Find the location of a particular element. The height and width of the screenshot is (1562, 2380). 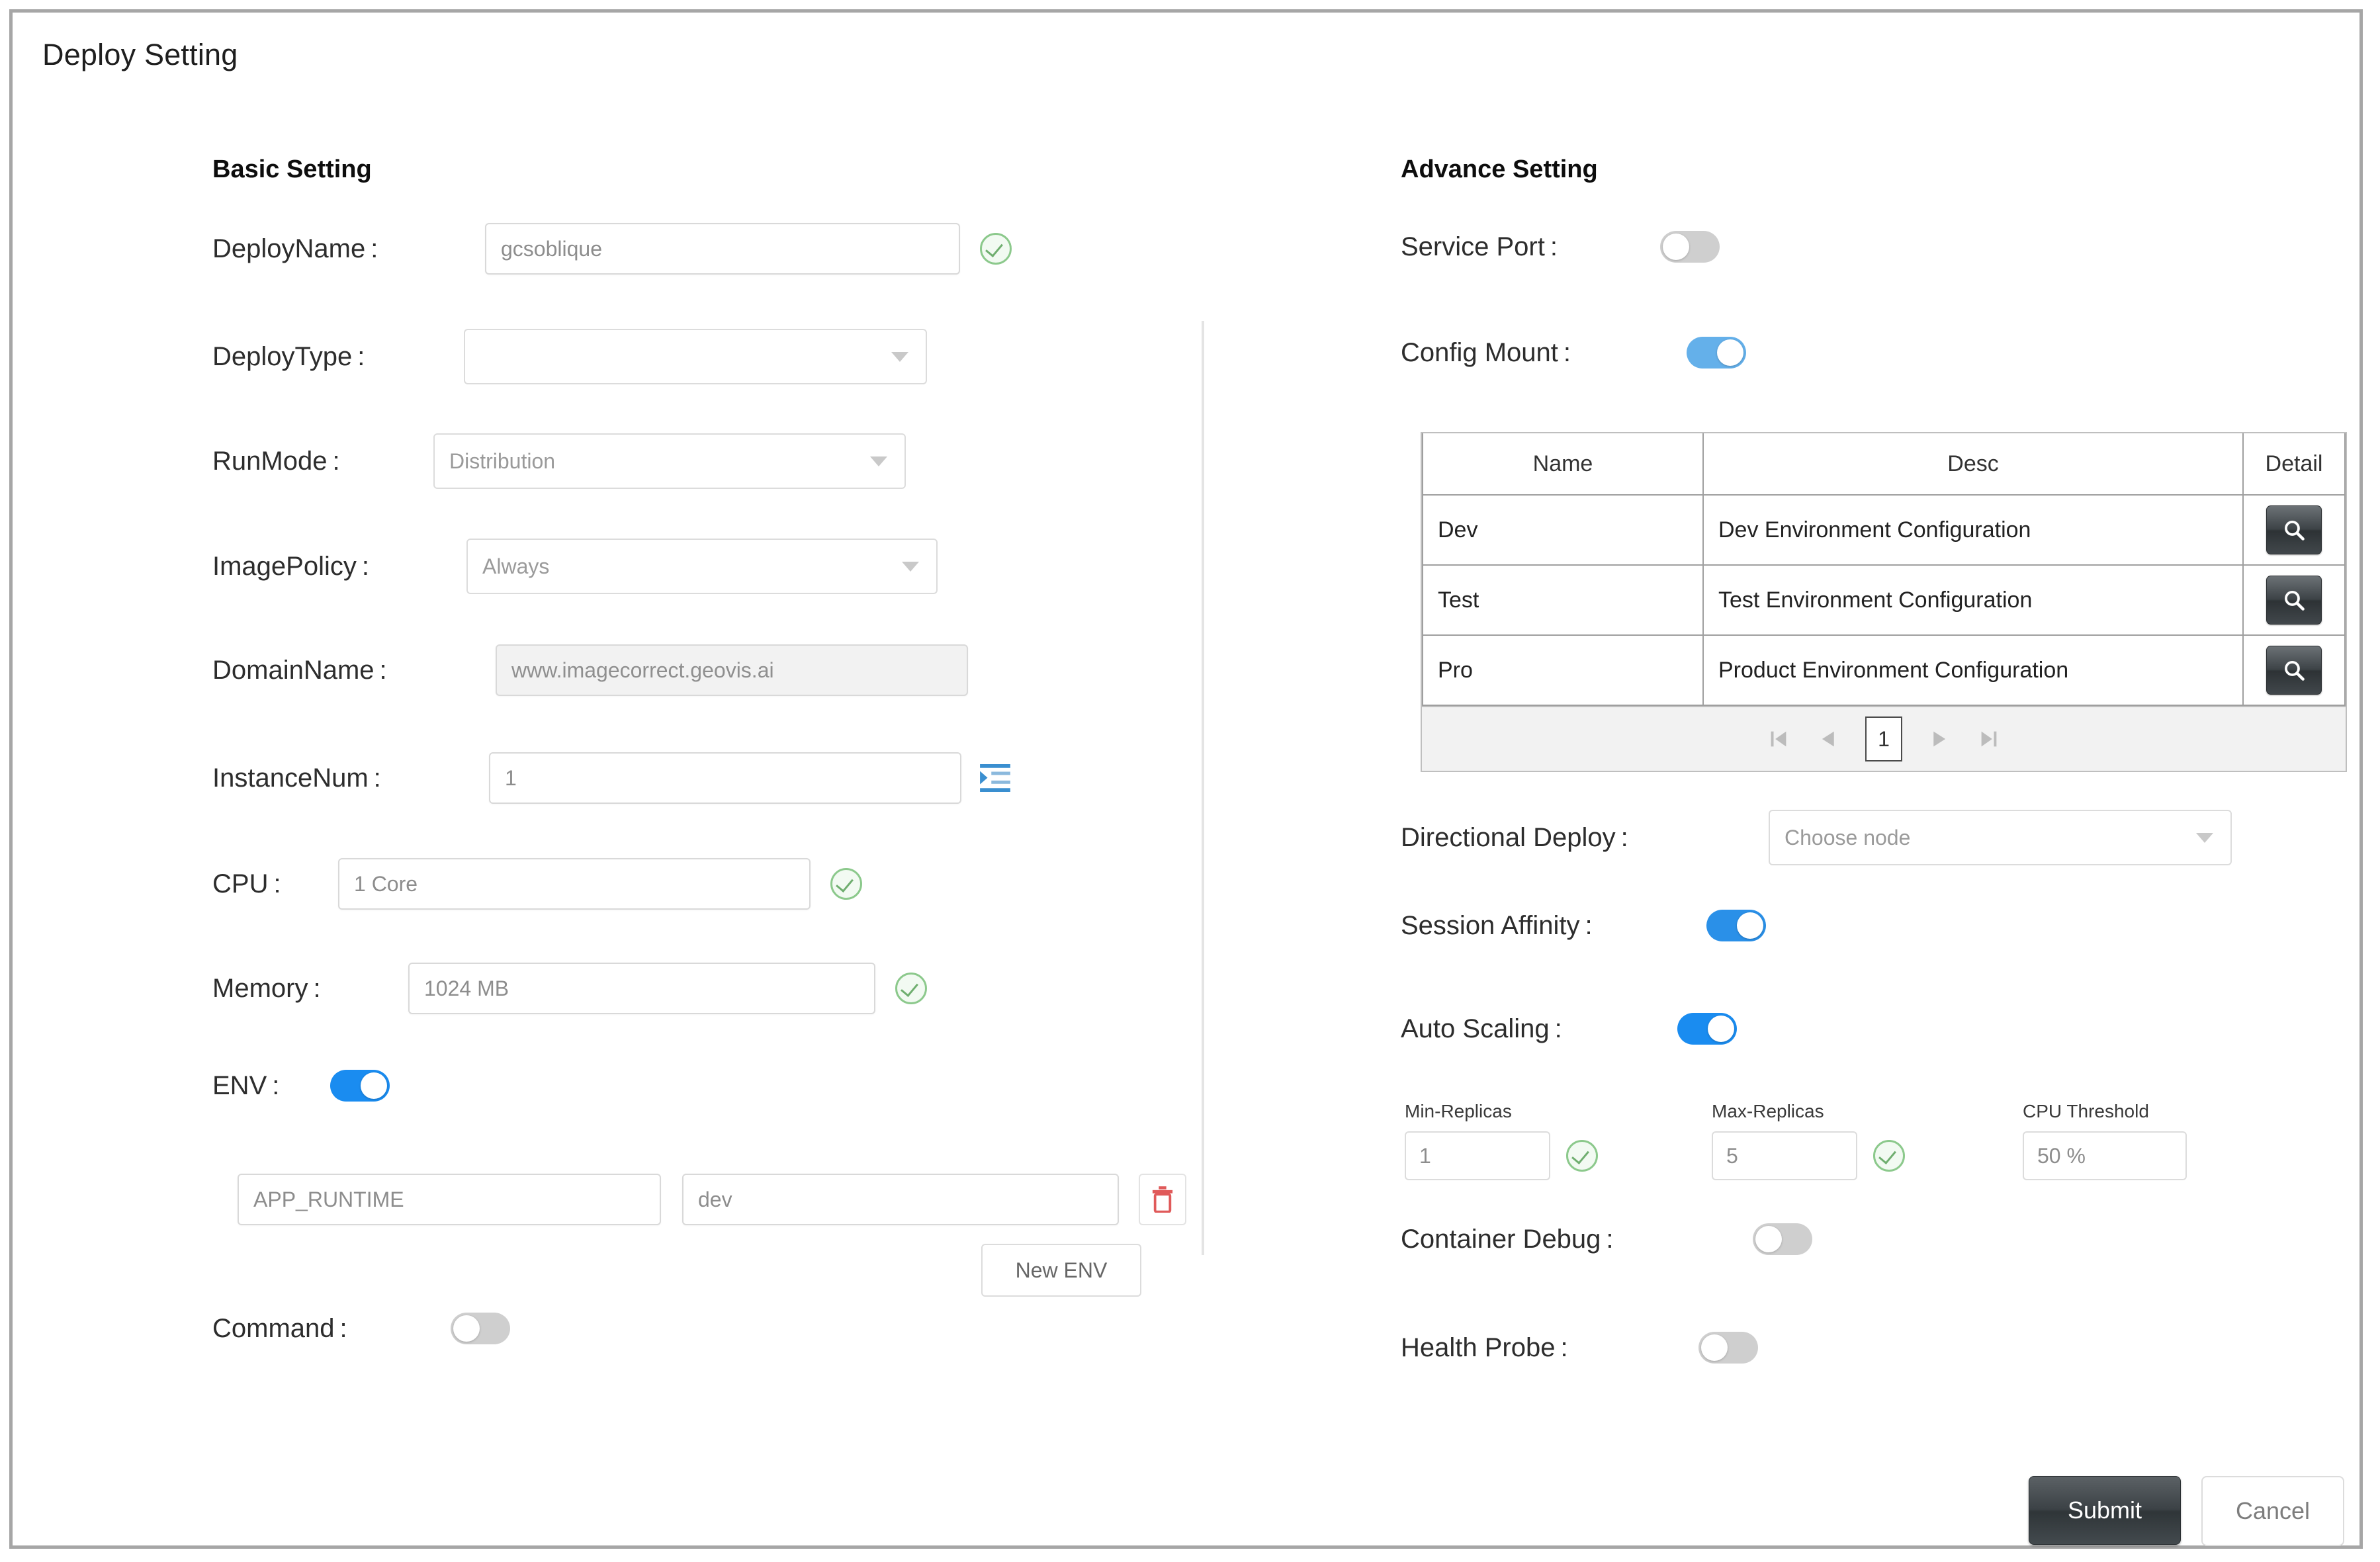

cpu-threshold-label: CPU Threshold is located at coordinates (2086, 1111).